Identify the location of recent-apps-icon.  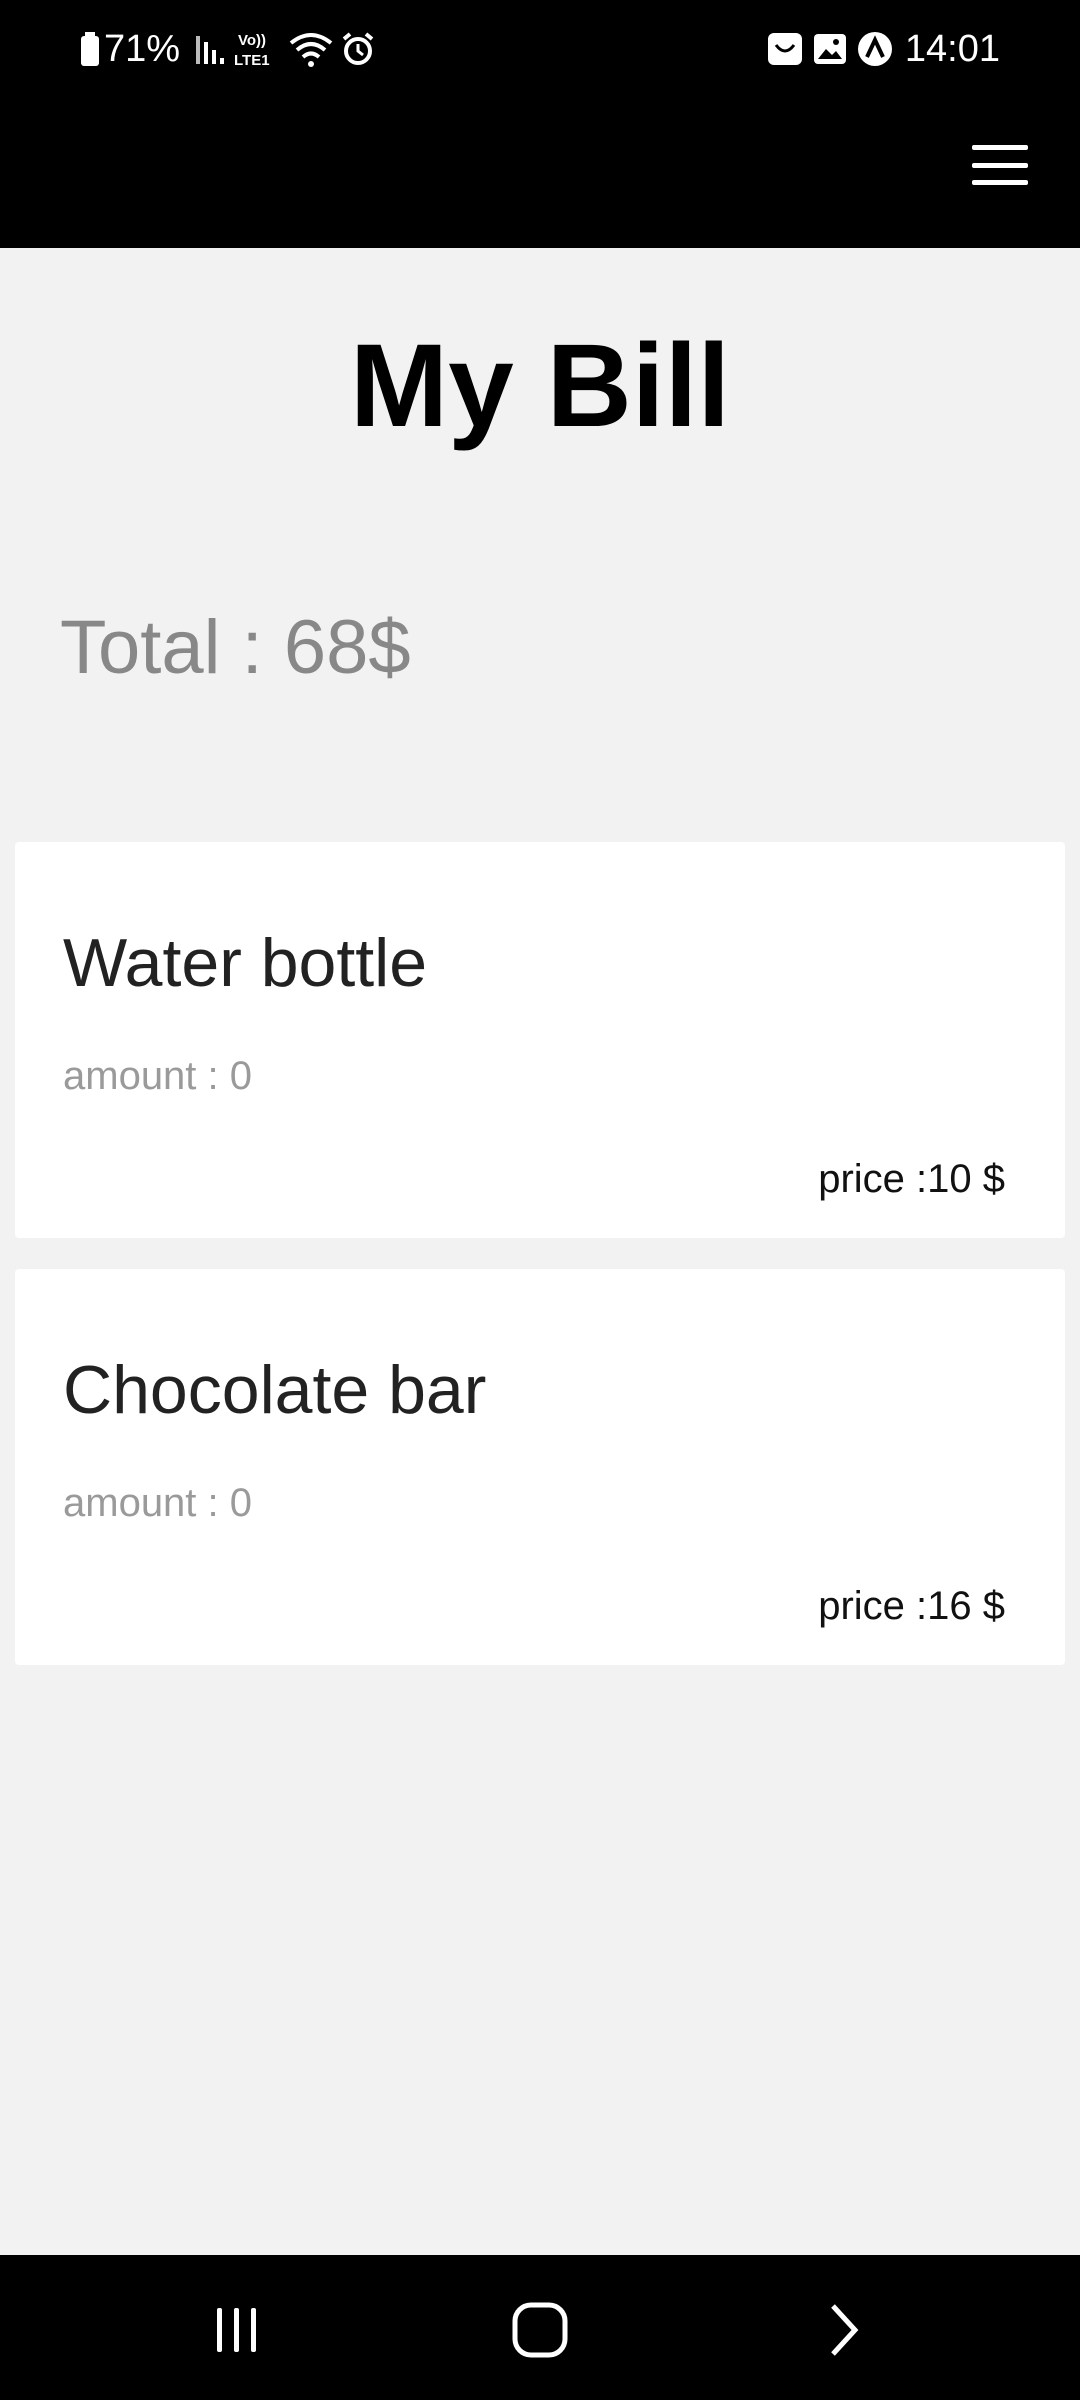
(237, 2330).